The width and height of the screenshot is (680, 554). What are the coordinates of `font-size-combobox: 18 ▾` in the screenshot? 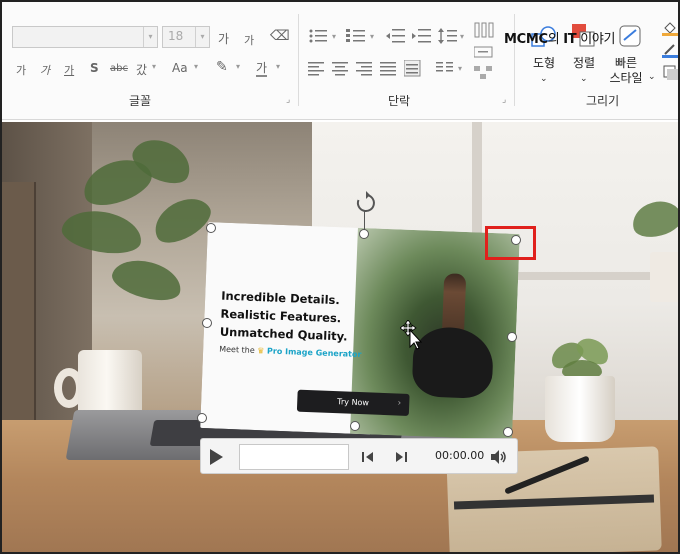 It's located at (186, 37).